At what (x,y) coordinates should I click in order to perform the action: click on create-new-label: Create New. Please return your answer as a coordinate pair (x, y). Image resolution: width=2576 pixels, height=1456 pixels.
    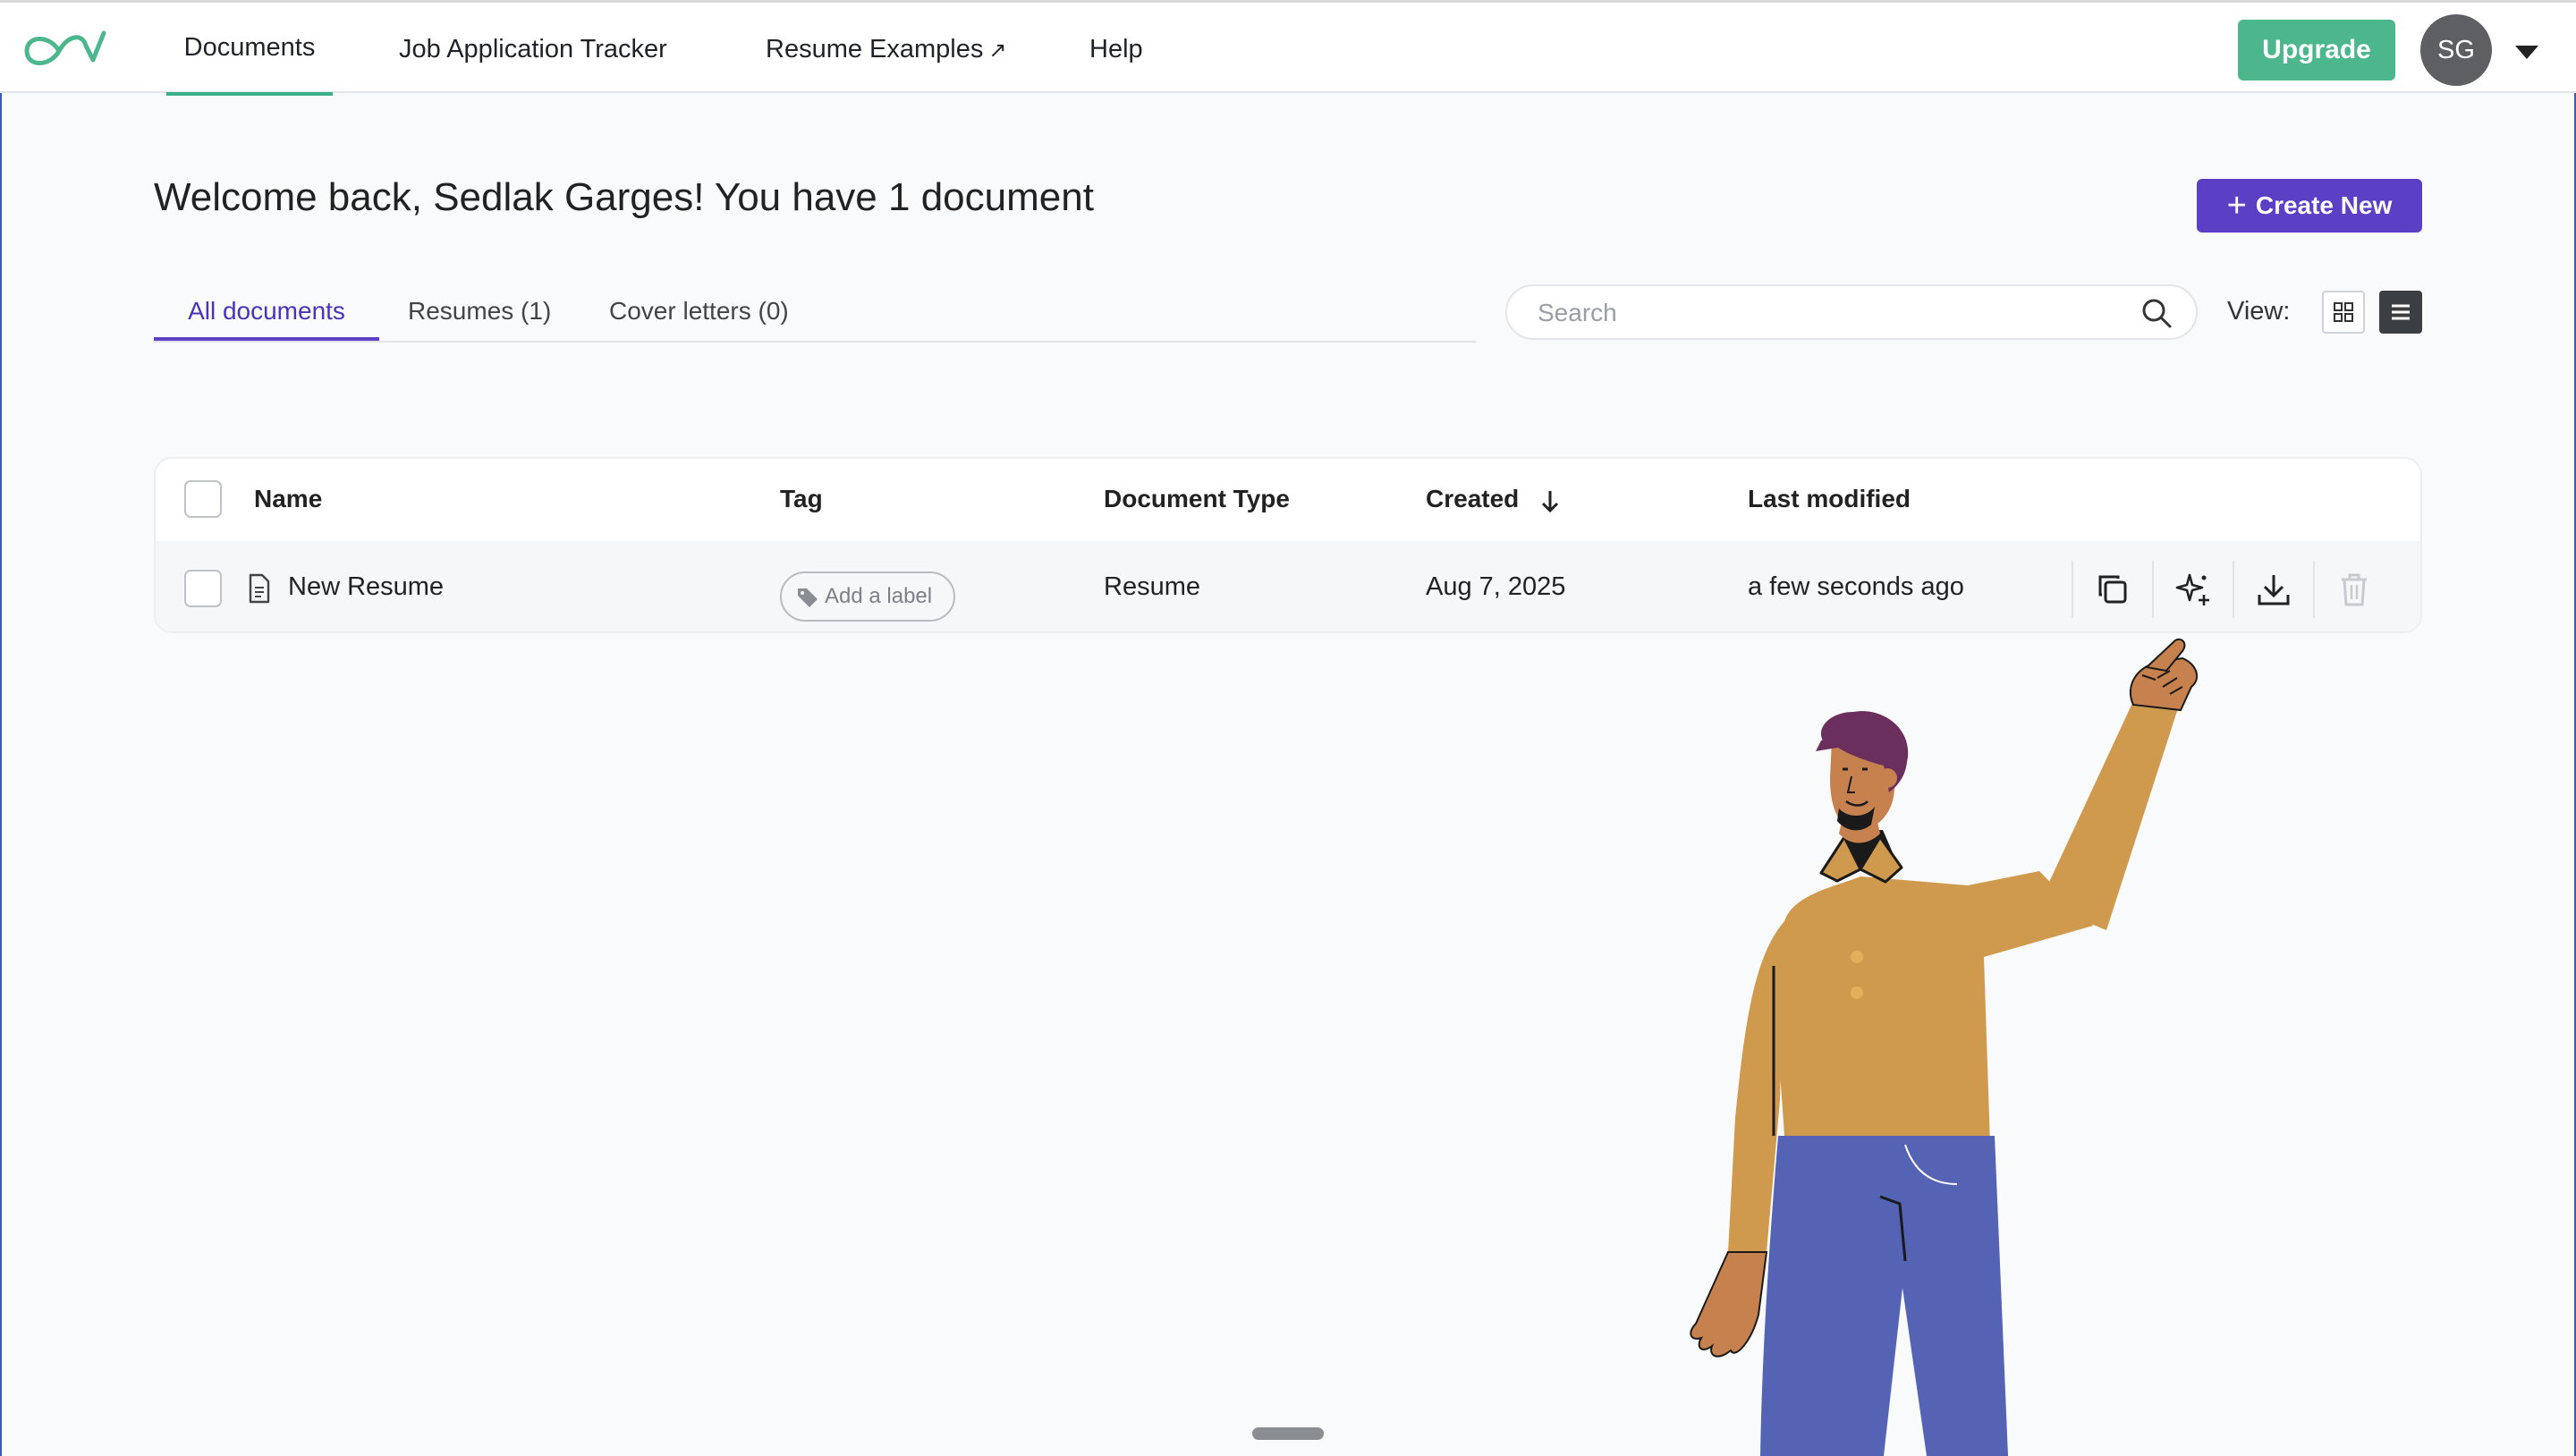
    Looking at the image, I should click on (2324, 205).